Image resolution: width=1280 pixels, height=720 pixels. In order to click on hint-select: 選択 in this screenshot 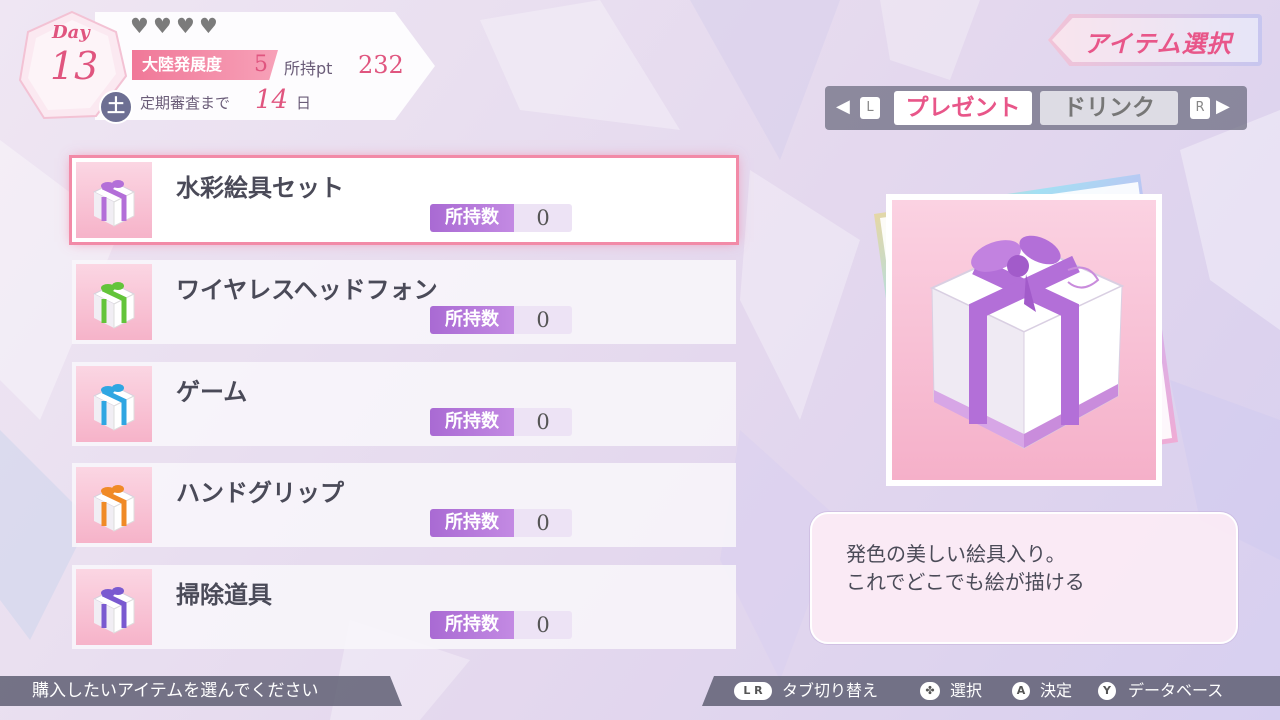, I will do `click(966, 690)`.